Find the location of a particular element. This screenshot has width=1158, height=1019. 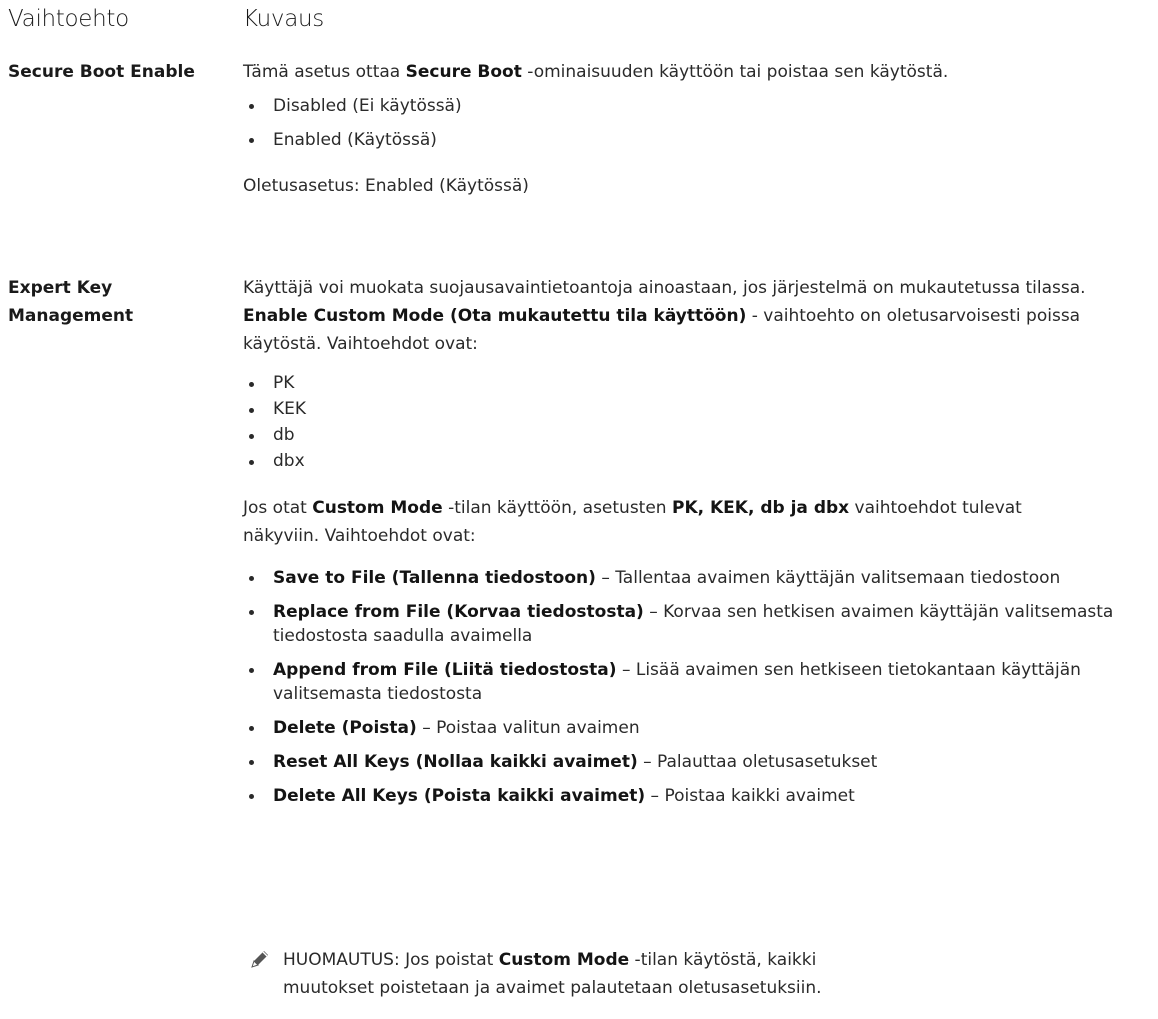

secure-boot-default: Oletusasetus: Enabled (Käytössä) is located at coordinates (386, 186).